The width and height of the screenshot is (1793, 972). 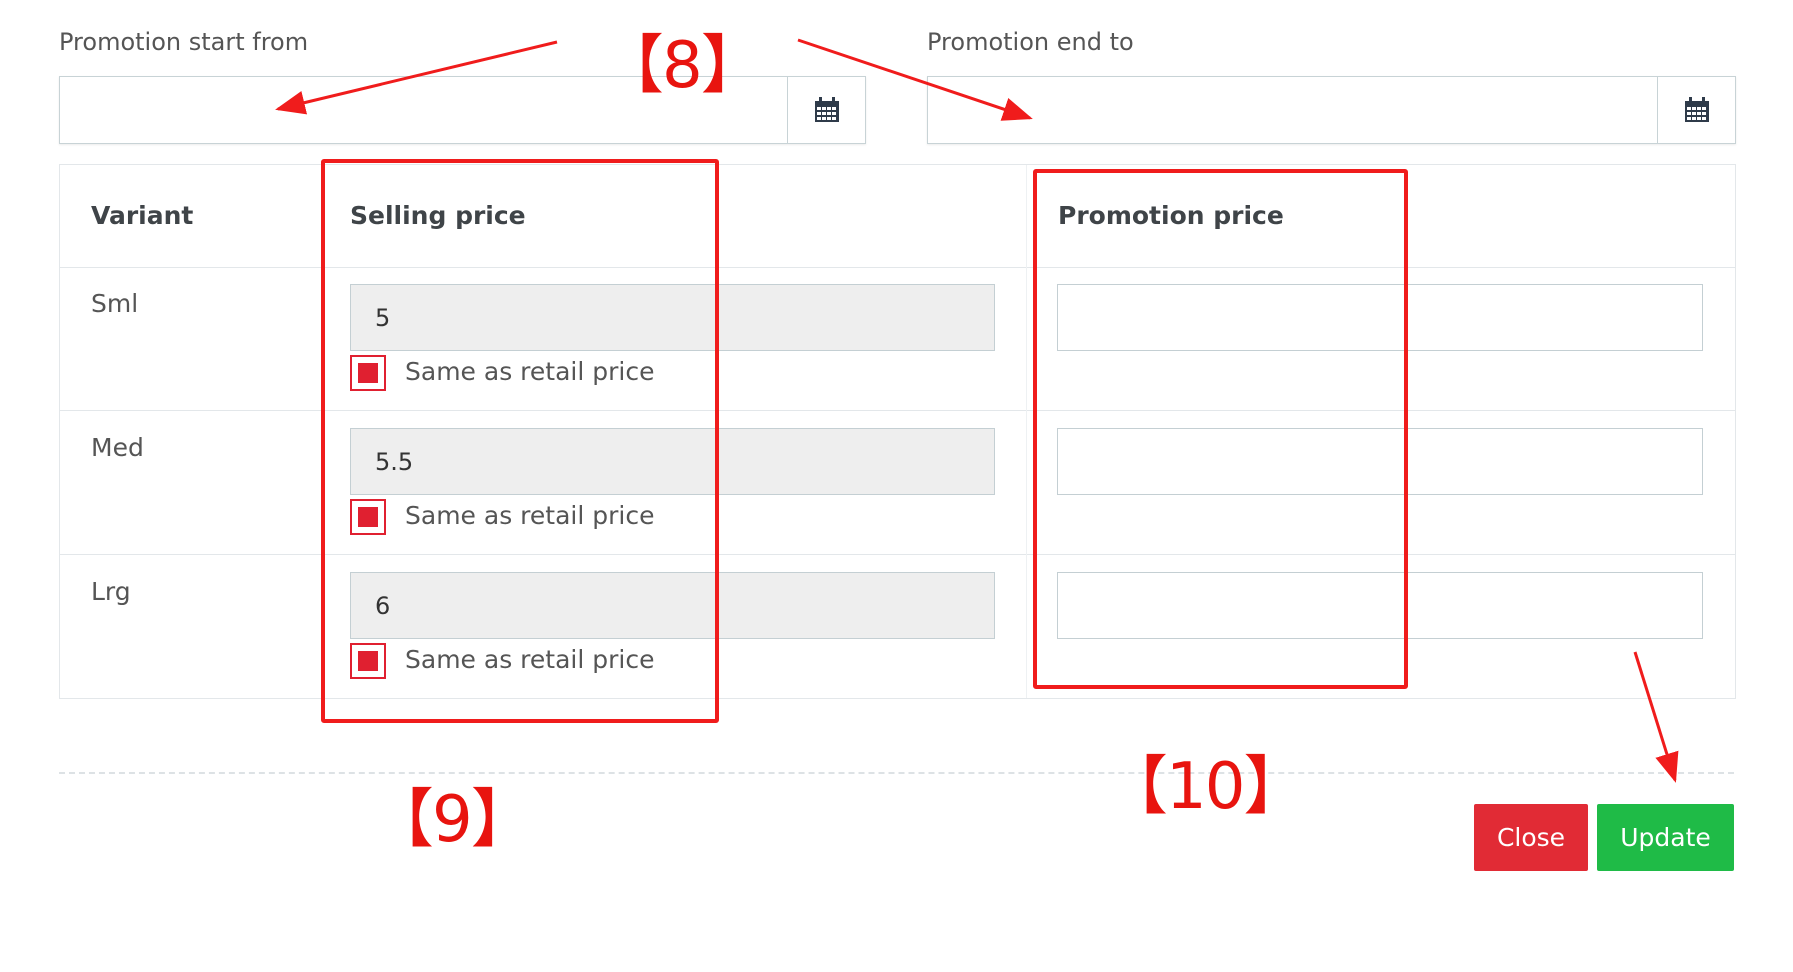 What do you see at coordinates (416, 77) in the screenshot?
I see `arrow-to-start-date` at bounding box center [416, 77].